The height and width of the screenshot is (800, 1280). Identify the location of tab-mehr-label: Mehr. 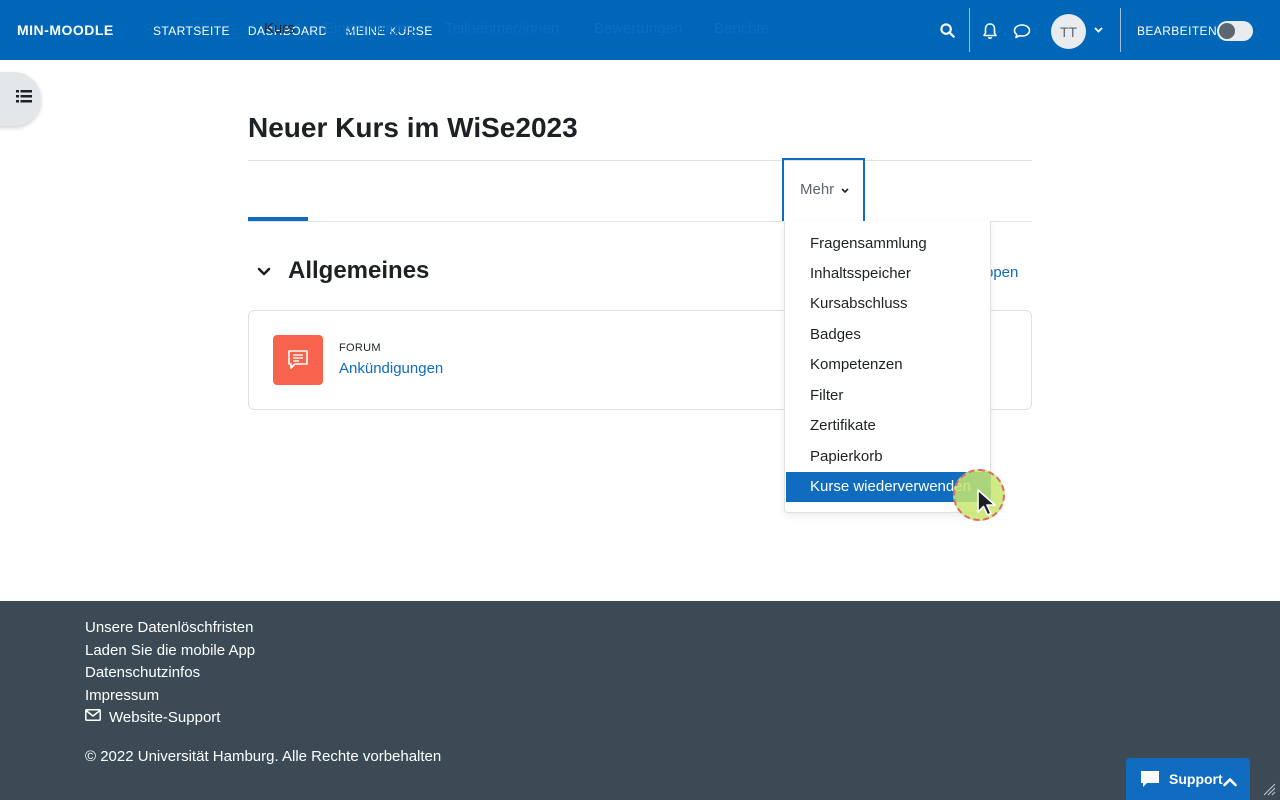
(817, 189).